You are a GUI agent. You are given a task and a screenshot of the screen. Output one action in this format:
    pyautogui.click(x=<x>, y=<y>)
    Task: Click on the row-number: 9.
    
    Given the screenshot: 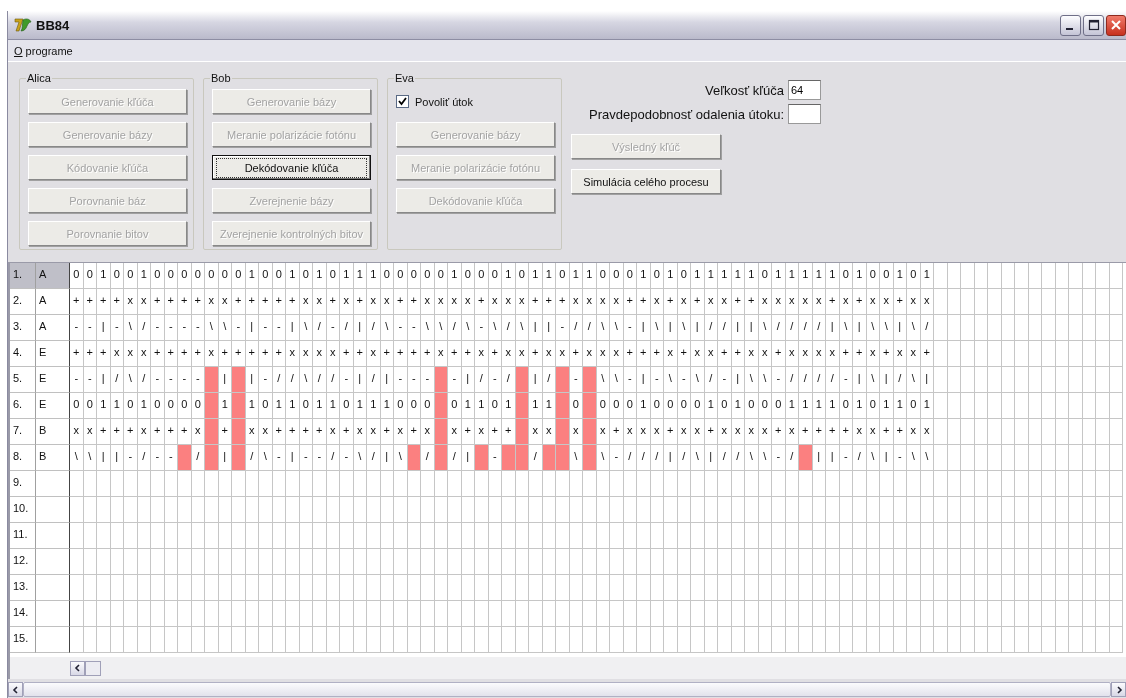 What is the action you would take?
    pyautogui.click(x=23, y=484)
    